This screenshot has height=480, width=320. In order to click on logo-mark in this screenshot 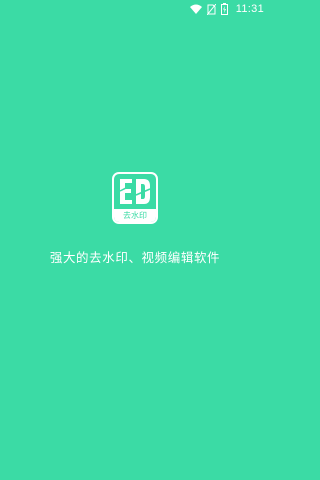, I will do `click(135, 192)`.